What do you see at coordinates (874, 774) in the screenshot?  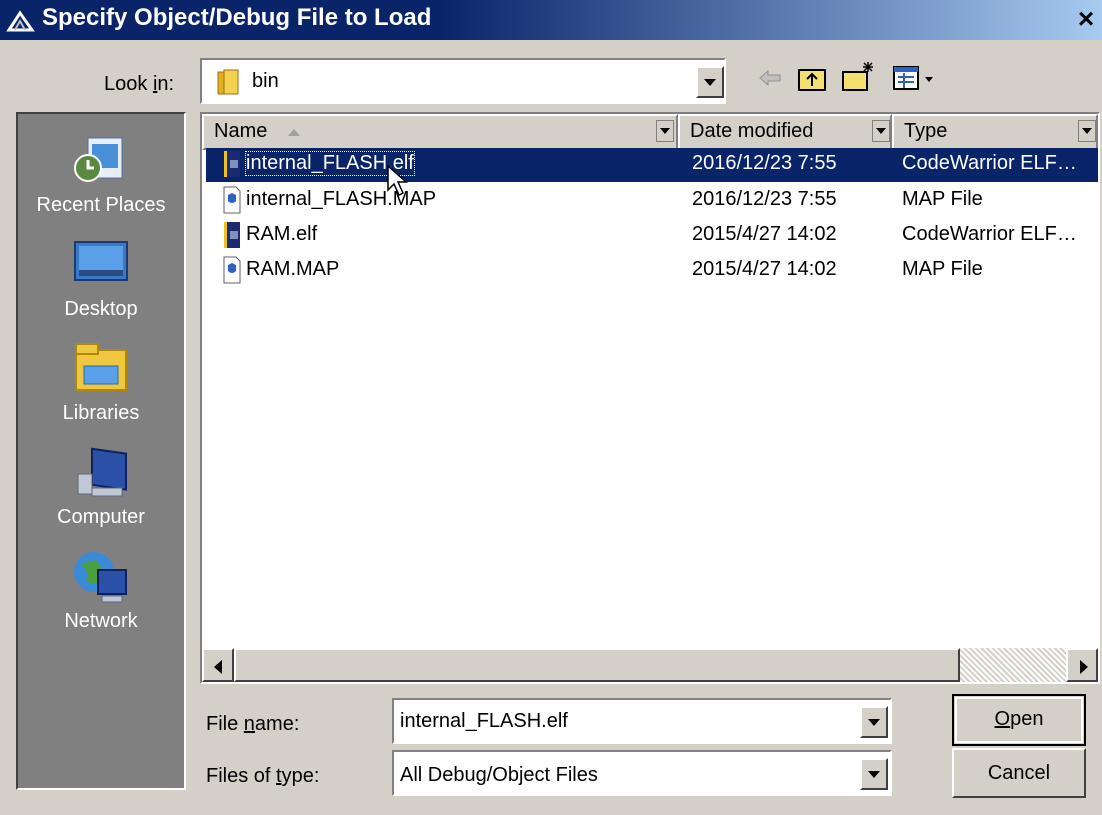 I see `file-type-dropdown-button` at bounding box center [874, 774].